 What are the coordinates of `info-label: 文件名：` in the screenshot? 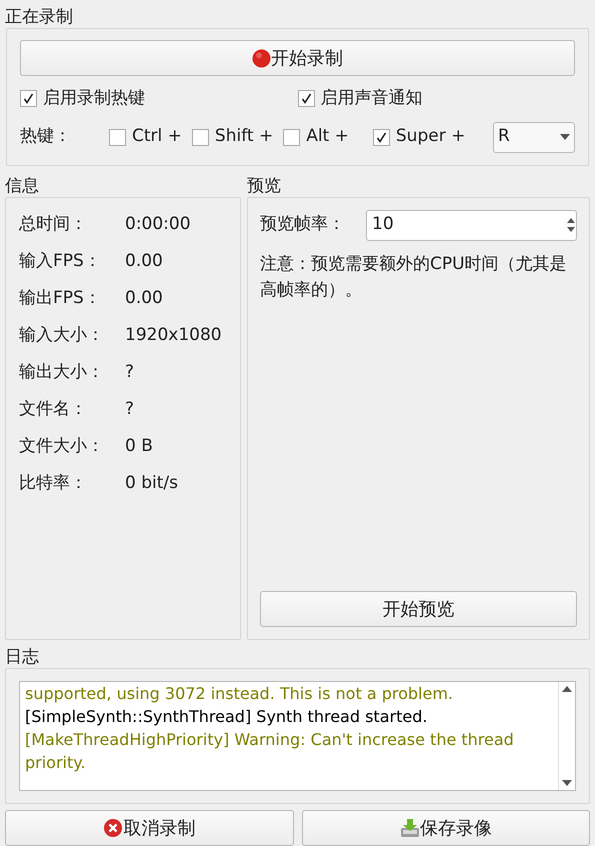 It's located at (53, 409).